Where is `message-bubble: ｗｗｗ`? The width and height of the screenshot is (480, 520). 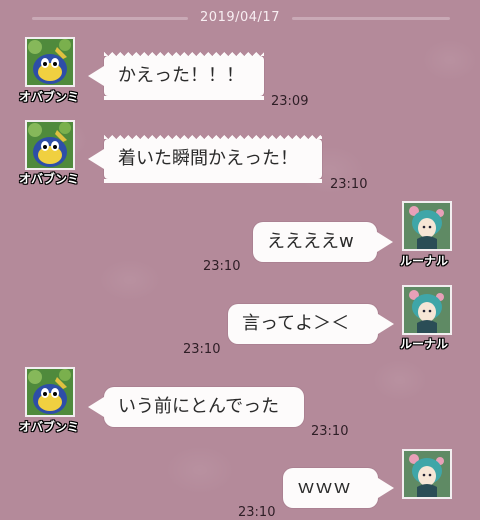 message-bubble: ｗｗｗ is located at coordinates (338, 488).